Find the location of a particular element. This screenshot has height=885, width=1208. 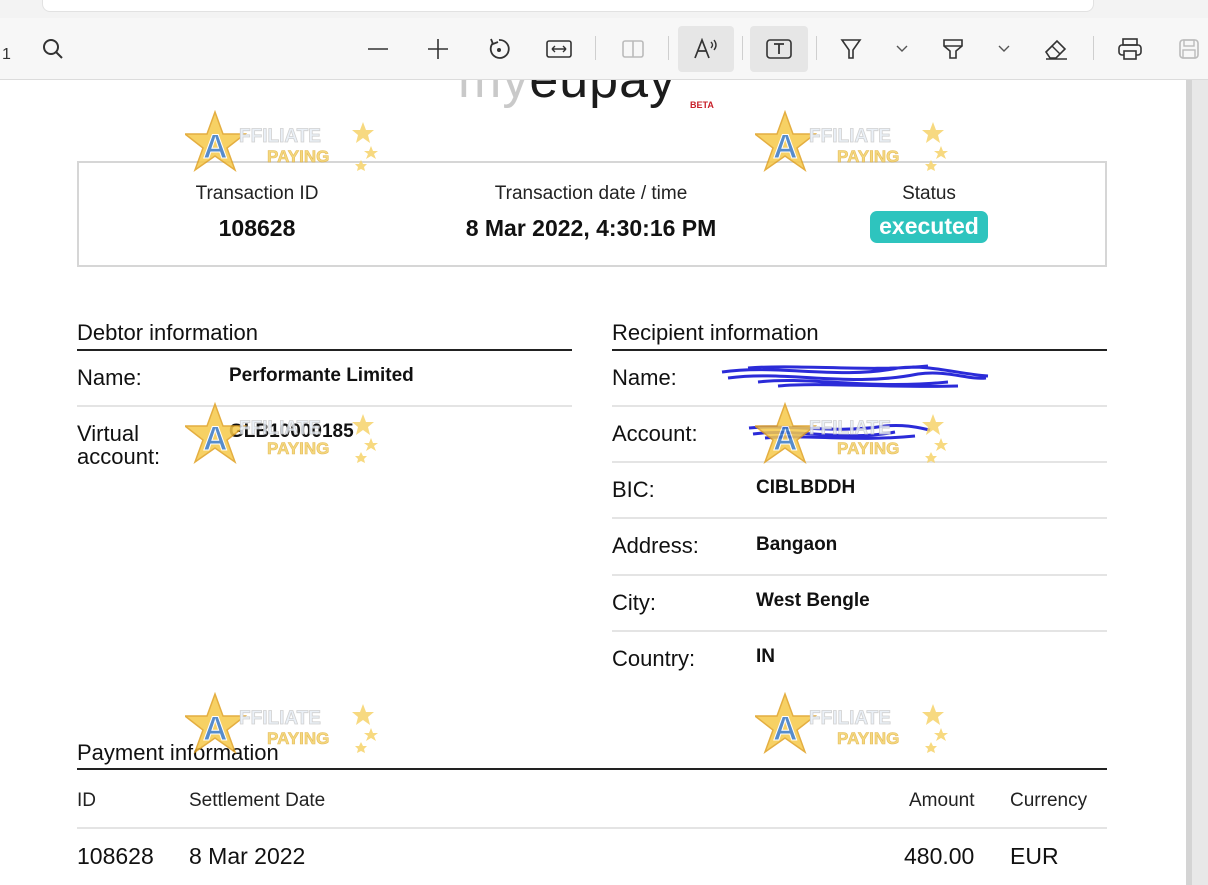

recipient-bic-label: BIC: is located at coordinates (633, 489).